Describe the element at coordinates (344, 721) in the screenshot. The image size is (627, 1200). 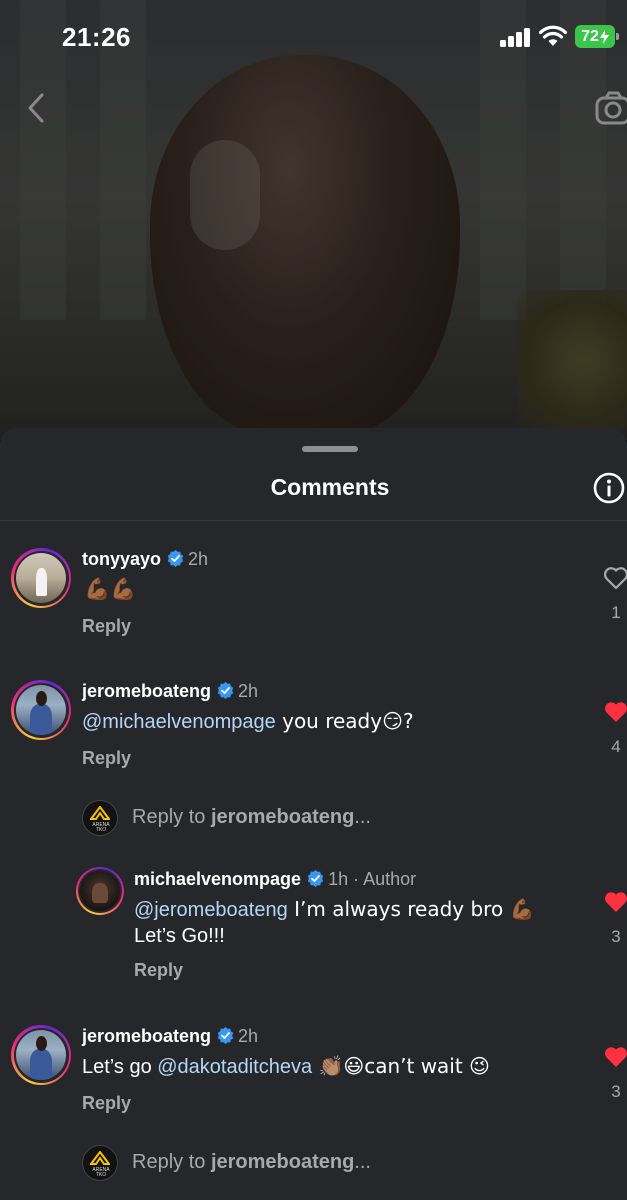
I see `comment-body: you ready😏?` at that location.